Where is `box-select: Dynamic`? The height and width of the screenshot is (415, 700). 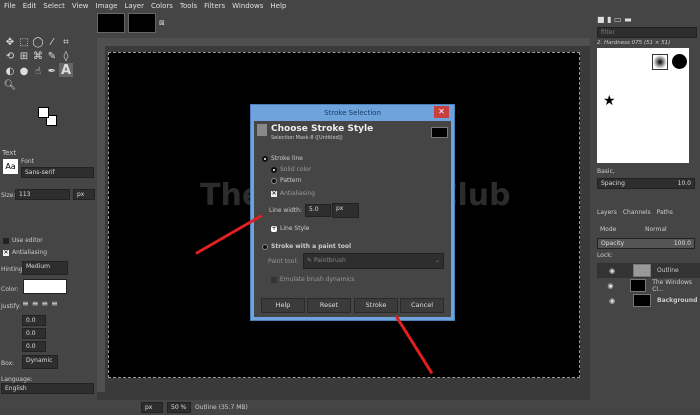 box-select: Dynamic is located at coordinates (40, 362).